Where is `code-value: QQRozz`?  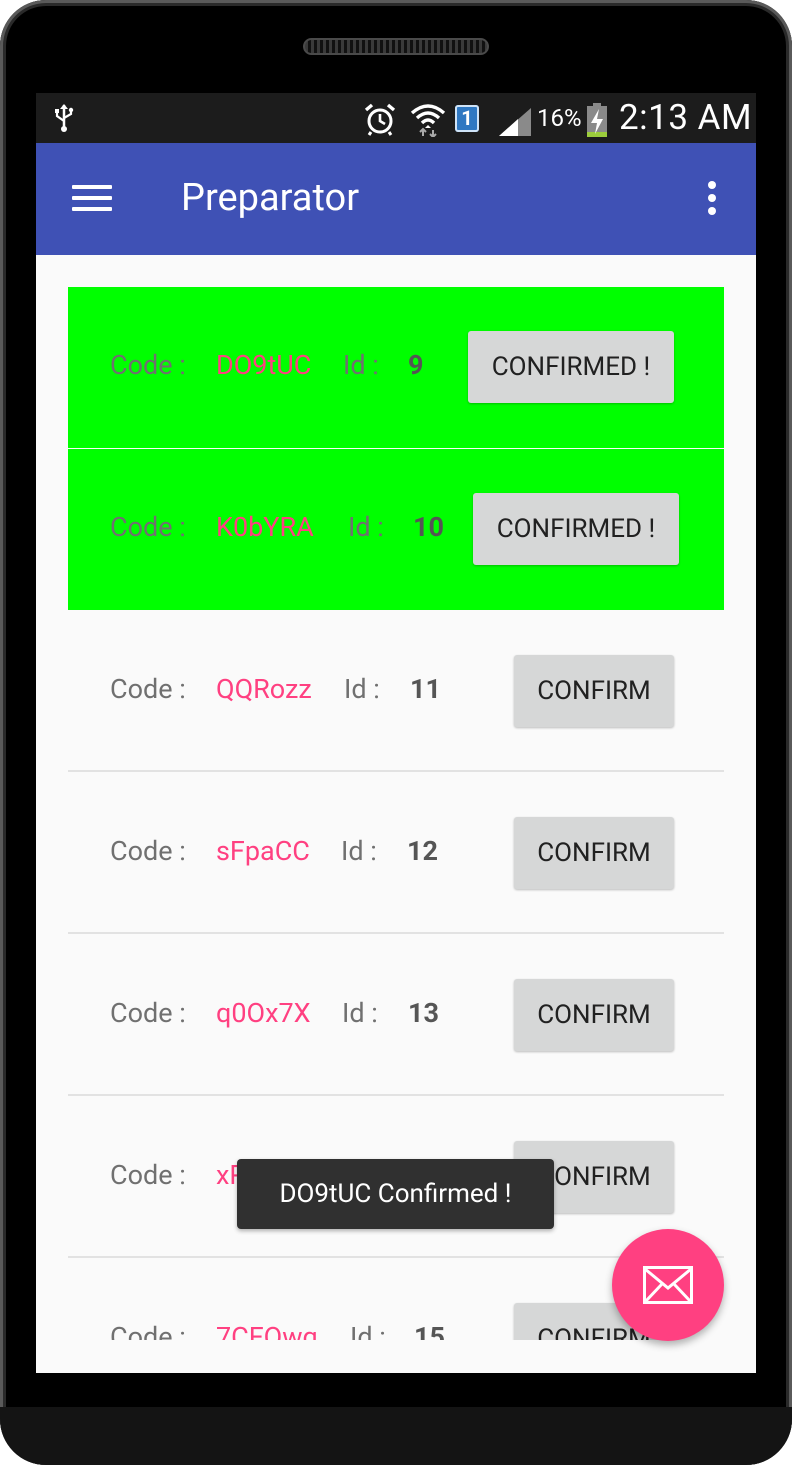 code-value: QQRozz is located at coordinates (264, 689).